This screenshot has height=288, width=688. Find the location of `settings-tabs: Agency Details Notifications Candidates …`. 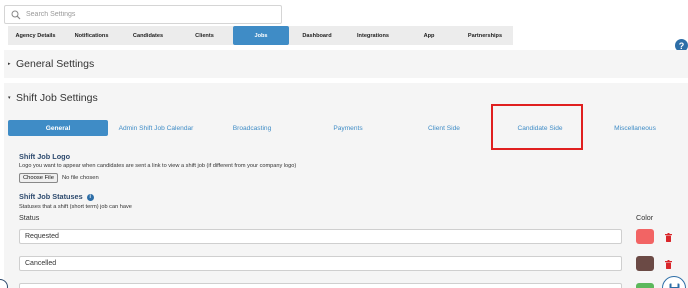

settings-tabs: Agency Details Notifications Candidates … is located at coordinates (260, 35).